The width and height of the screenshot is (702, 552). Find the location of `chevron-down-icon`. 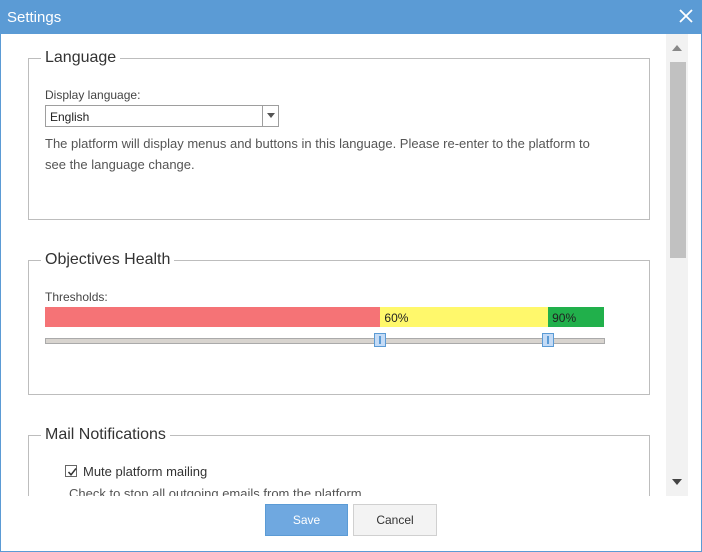

chevron-down-icon is located at coordinates (270, 116).